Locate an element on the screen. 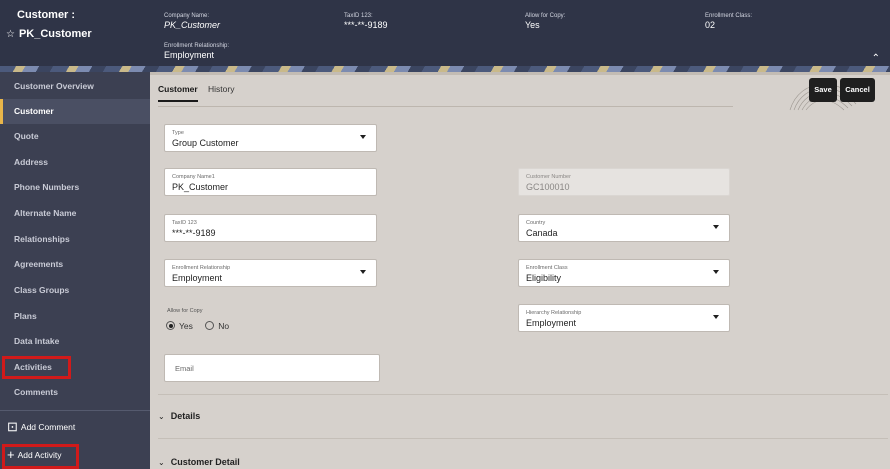 Image resolution: width=890 pixels, height=469 pixels. top-strip is located at coordinates (520, 73).